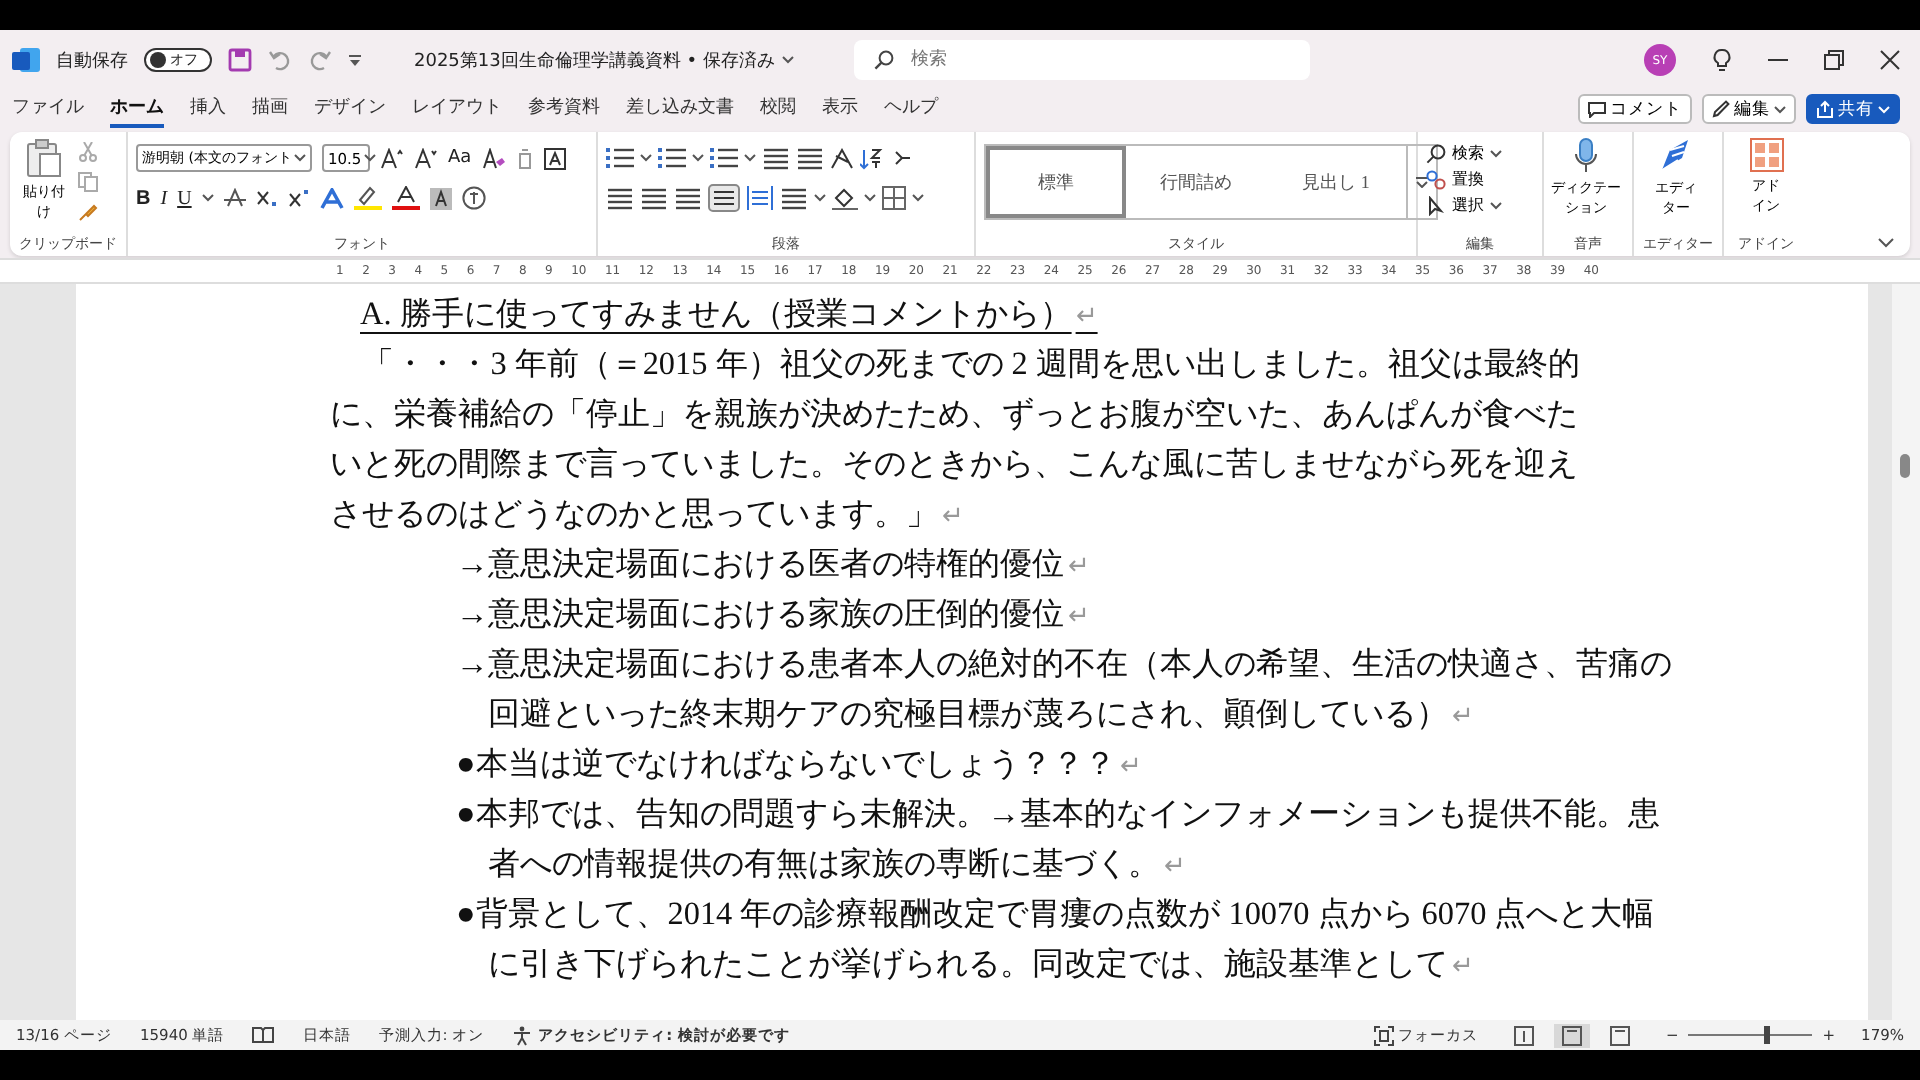  I want to click on document-title: 2025第13回生命倫理学講義資料 • 保存済み, so click(594, 60).